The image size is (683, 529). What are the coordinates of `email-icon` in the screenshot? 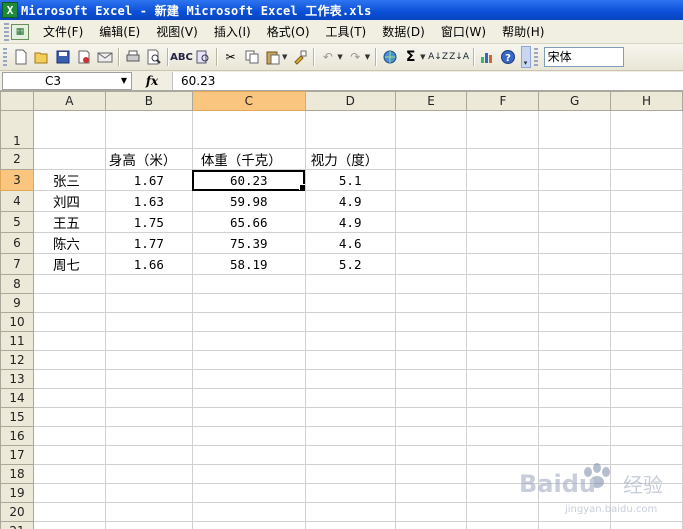 It's located at (104, 57).